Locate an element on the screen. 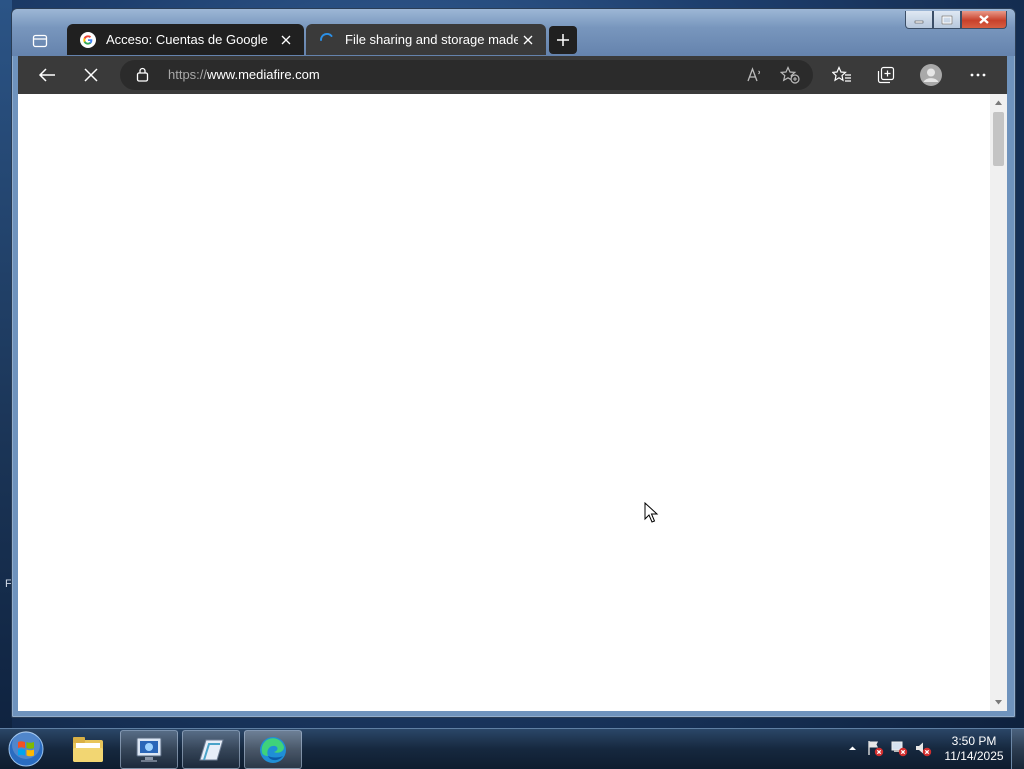 The image size is (1024, 769). tab-google-accounts: Acceso: Cuentas de Google is located at coordinates (185, 39).